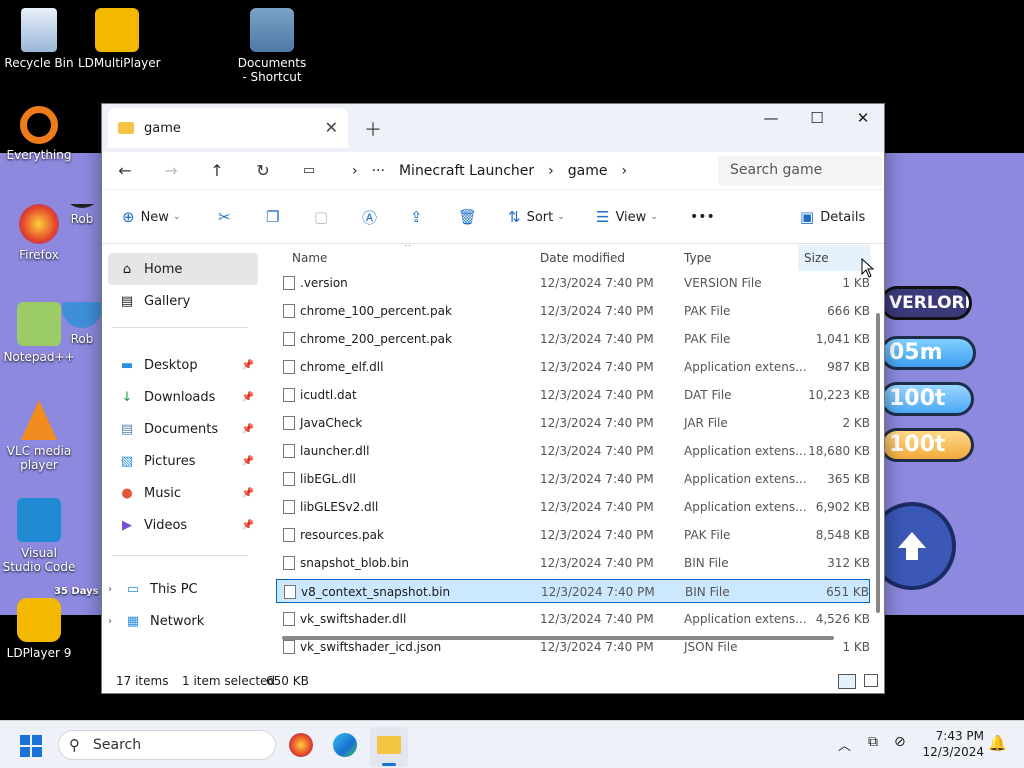 This screenshot has width=1024, height=768. What do you see at coordinates (871, 680) in the screenshot?
I see `tiles-view-icon` at bounding box center [871, 680].